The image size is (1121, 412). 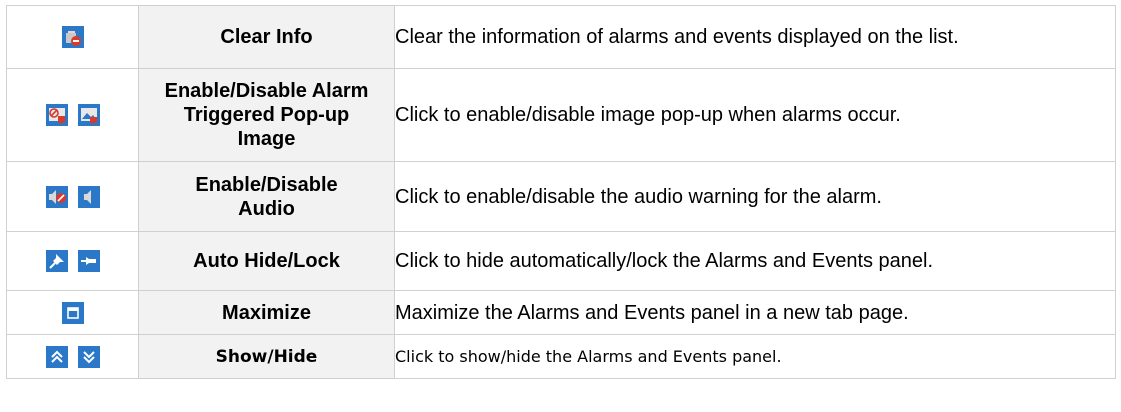 I want to click on feature-name: Clear Info, so click(x=266, y=37).